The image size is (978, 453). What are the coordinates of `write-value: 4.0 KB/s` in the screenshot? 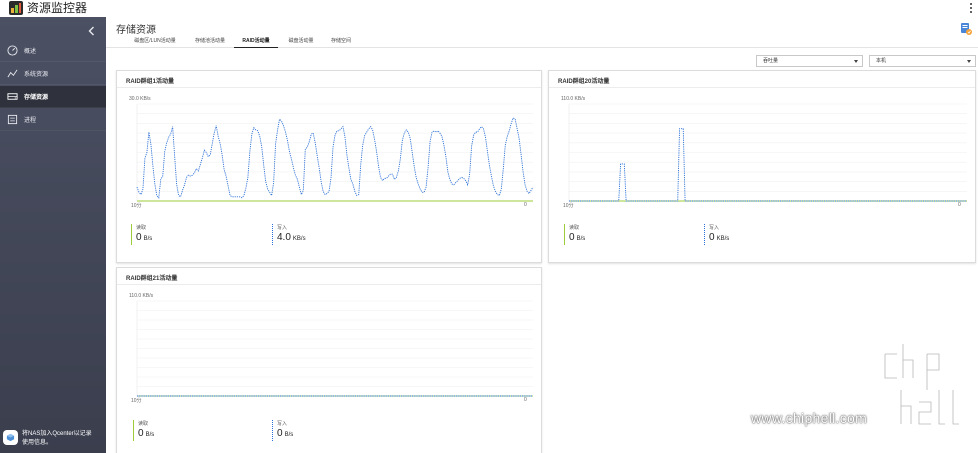 It's located at (291, 237).